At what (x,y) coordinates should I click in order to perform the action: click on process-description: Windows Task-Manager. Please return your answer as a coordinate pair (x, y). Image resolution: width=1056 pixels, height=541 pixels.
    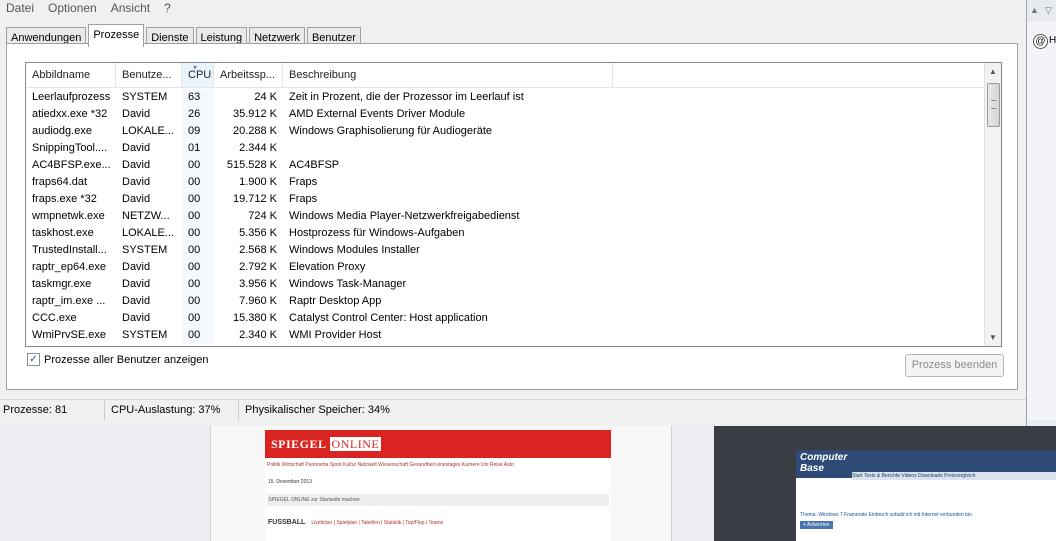
    Looking at the image, I should click on (348, 284).